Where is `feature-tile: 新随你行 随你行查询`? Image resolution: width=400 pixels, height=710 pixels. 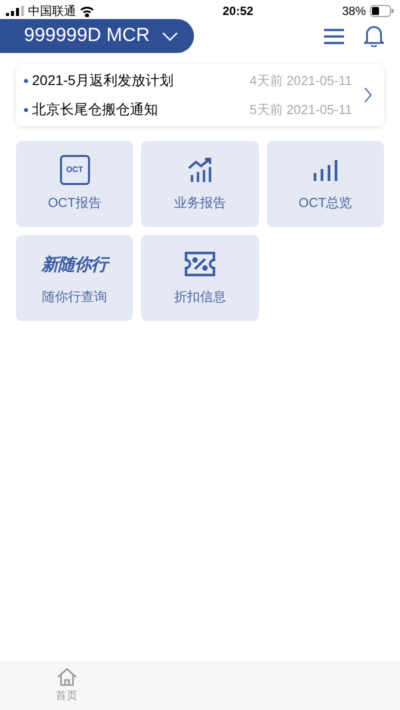 feature-tile: 新随你行 随你行查询 is located at coordinates (75, 278).